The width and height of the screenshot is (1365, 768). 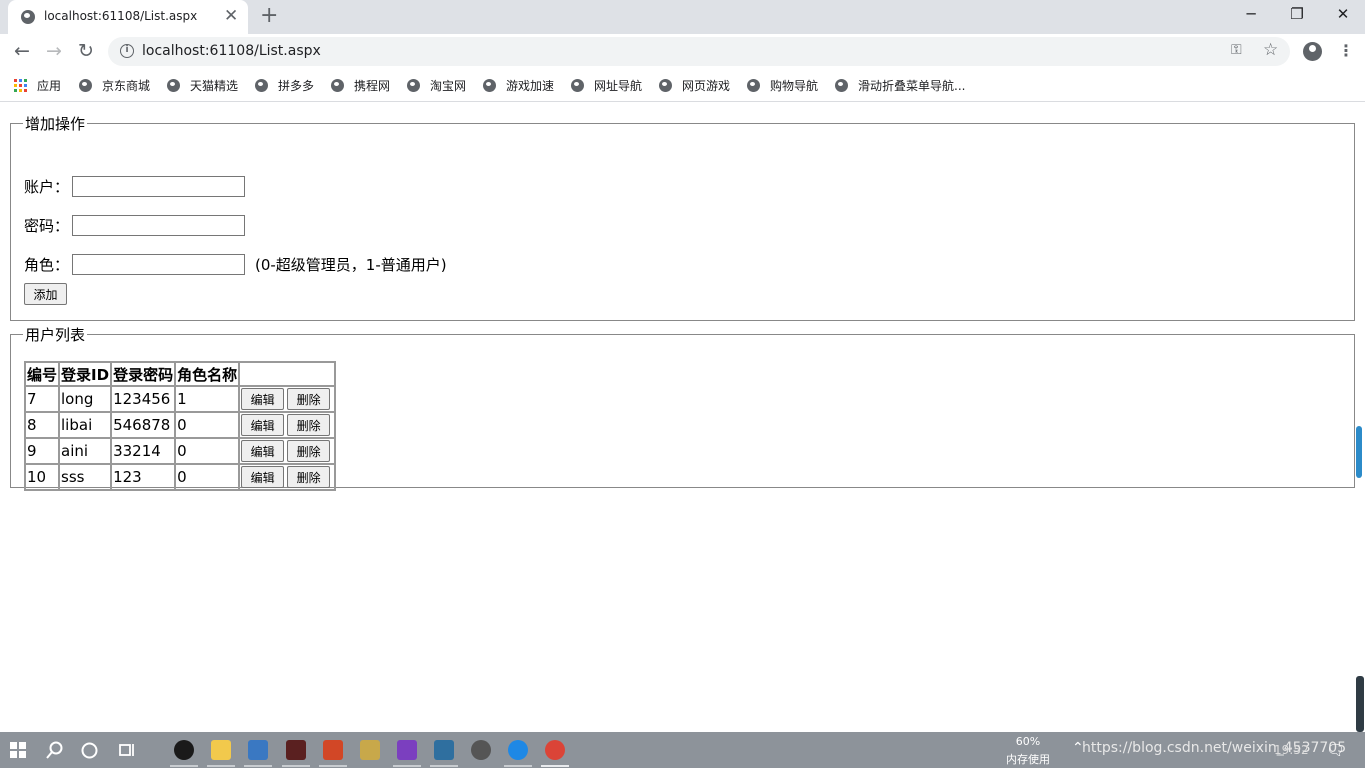 What do you see at coordinates (370, 750) in the screenshot?
I see `database-icon` at bounding box center [370, 750].